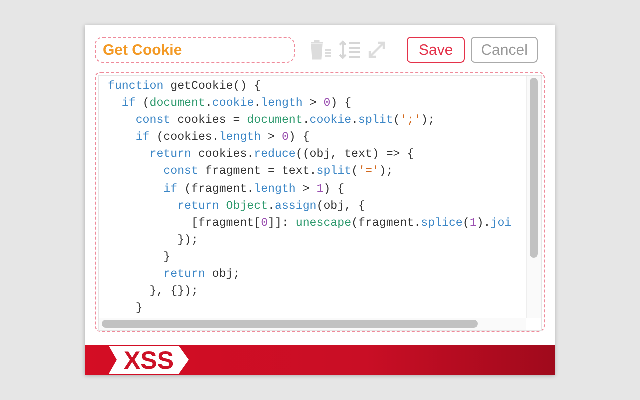 The image size is (640, 400). Describe the element at coordinates (321, 50) in the screenshot. I see `trash-list-icon` at that location.